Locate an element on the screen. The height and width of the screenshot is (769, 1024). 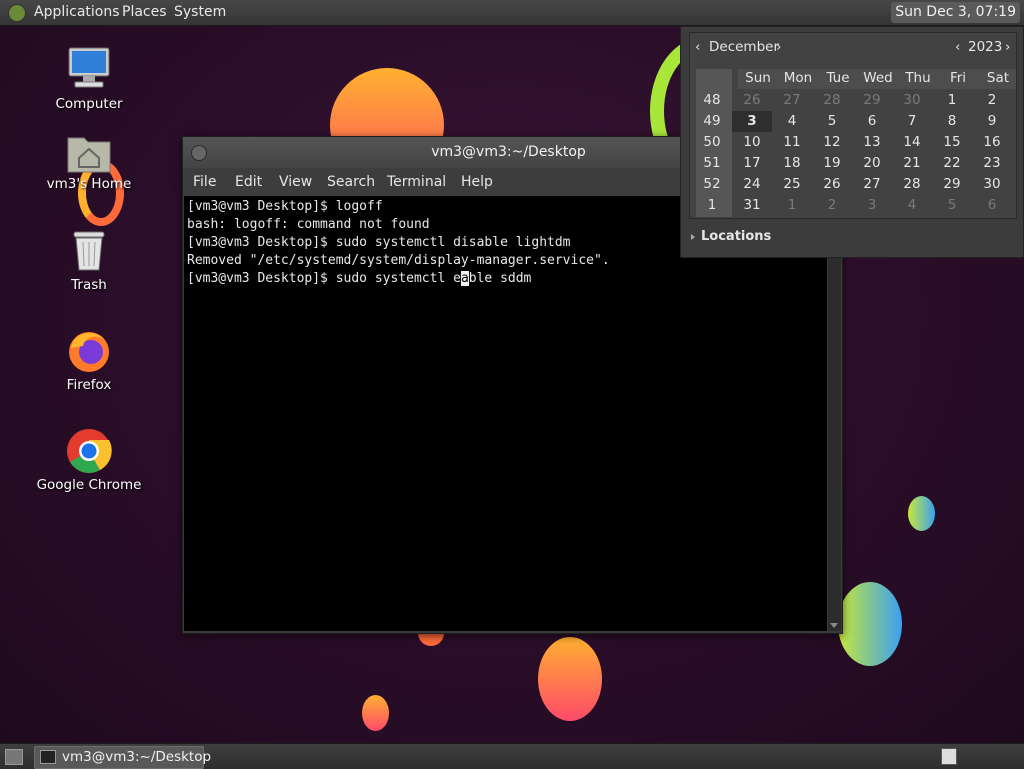
calendar-day: 10 is located at coordinates (752, 142).